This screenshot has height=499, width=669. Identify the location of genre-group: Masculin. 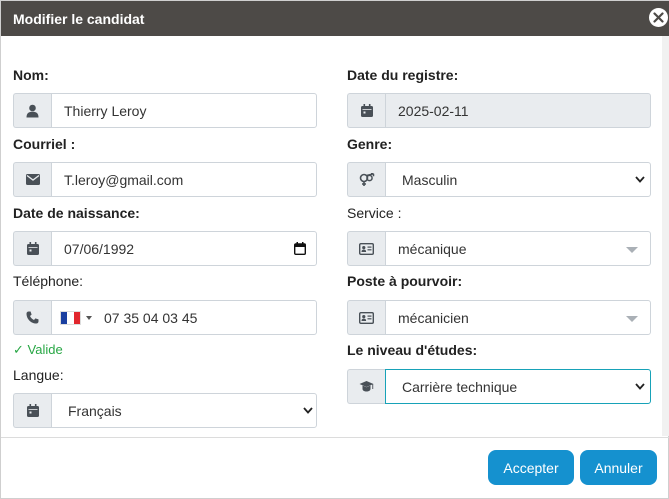
(499, 179).